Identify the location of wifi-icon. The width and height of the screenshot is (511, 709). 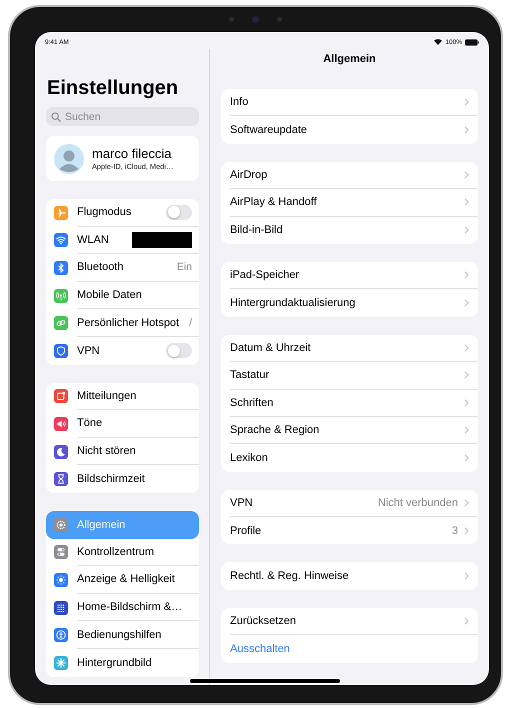
(438, 42).